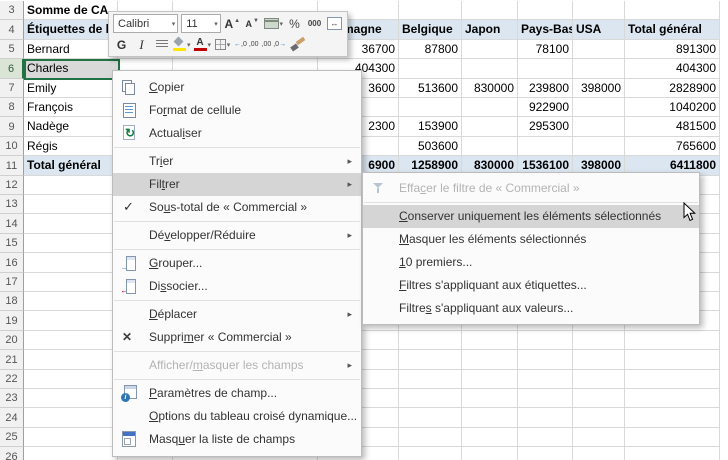  Describe the element at coordinates (237, 133) in the screenshot. I see `menu-item-actualiser: Actualiser` at that location.